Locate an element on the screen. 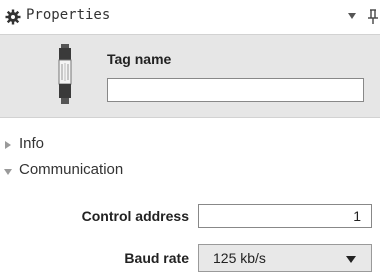 The image size is (380, 279). section-info: Info is located at coordinates (100, 145).